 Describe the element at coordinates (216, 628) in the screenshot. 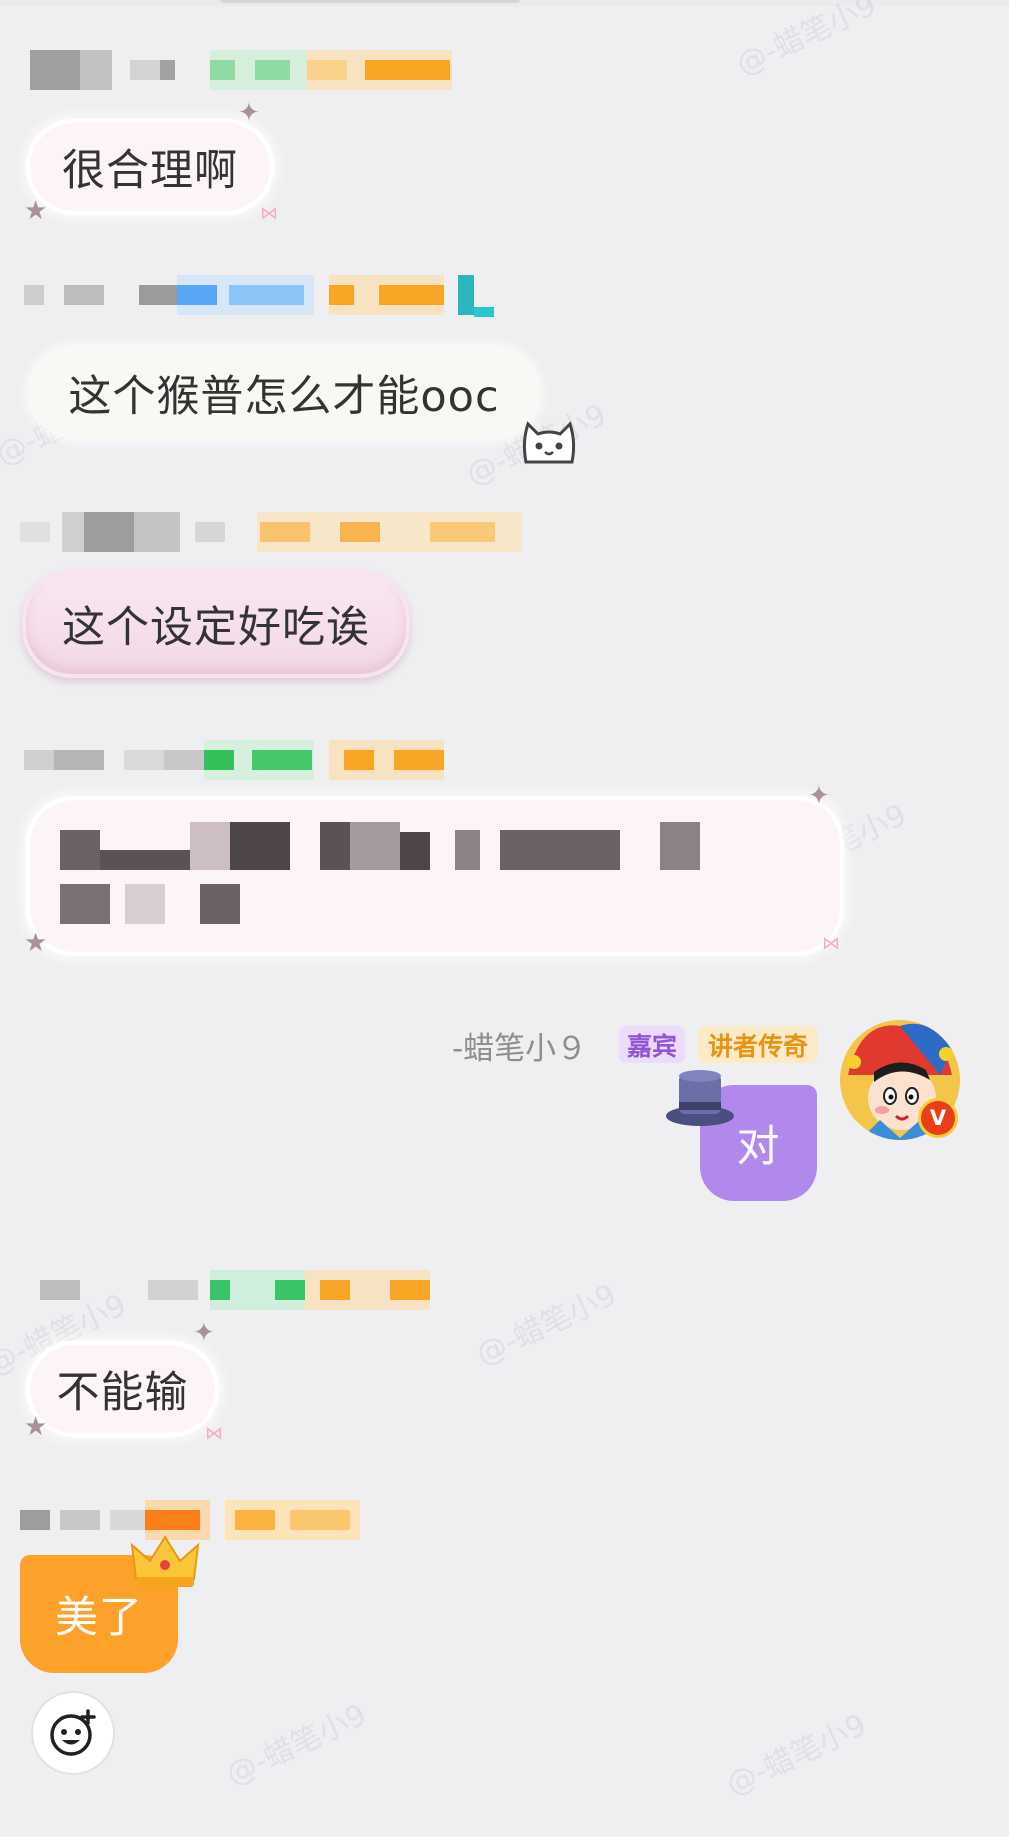

I see `message-text: 这个设定好吃诶` at that location.